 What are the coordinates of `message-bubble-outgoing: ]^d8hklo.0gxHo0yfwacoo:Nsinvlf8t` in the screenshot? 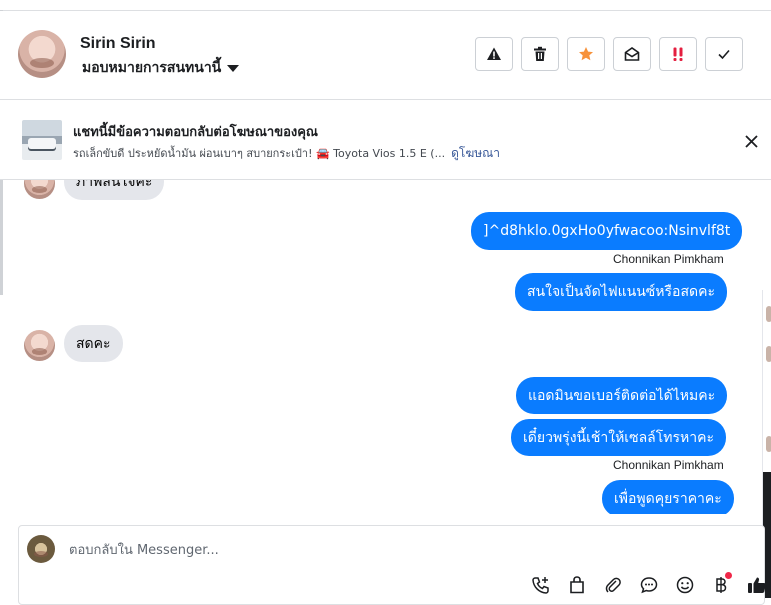 It's located at (607, 231).